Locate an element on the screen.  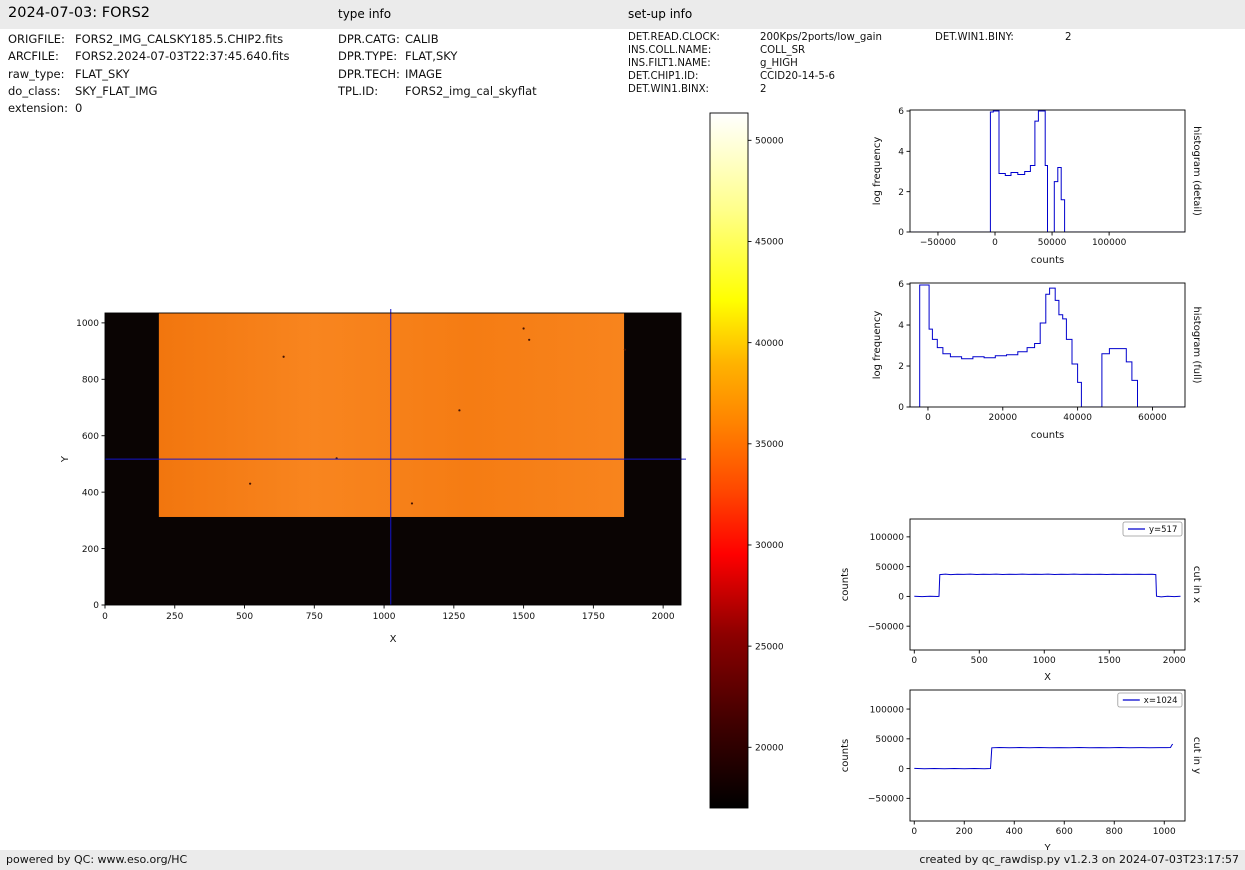
rawtype-row: raw_type: FLAT_SKY is located at coordinates (148, 74).